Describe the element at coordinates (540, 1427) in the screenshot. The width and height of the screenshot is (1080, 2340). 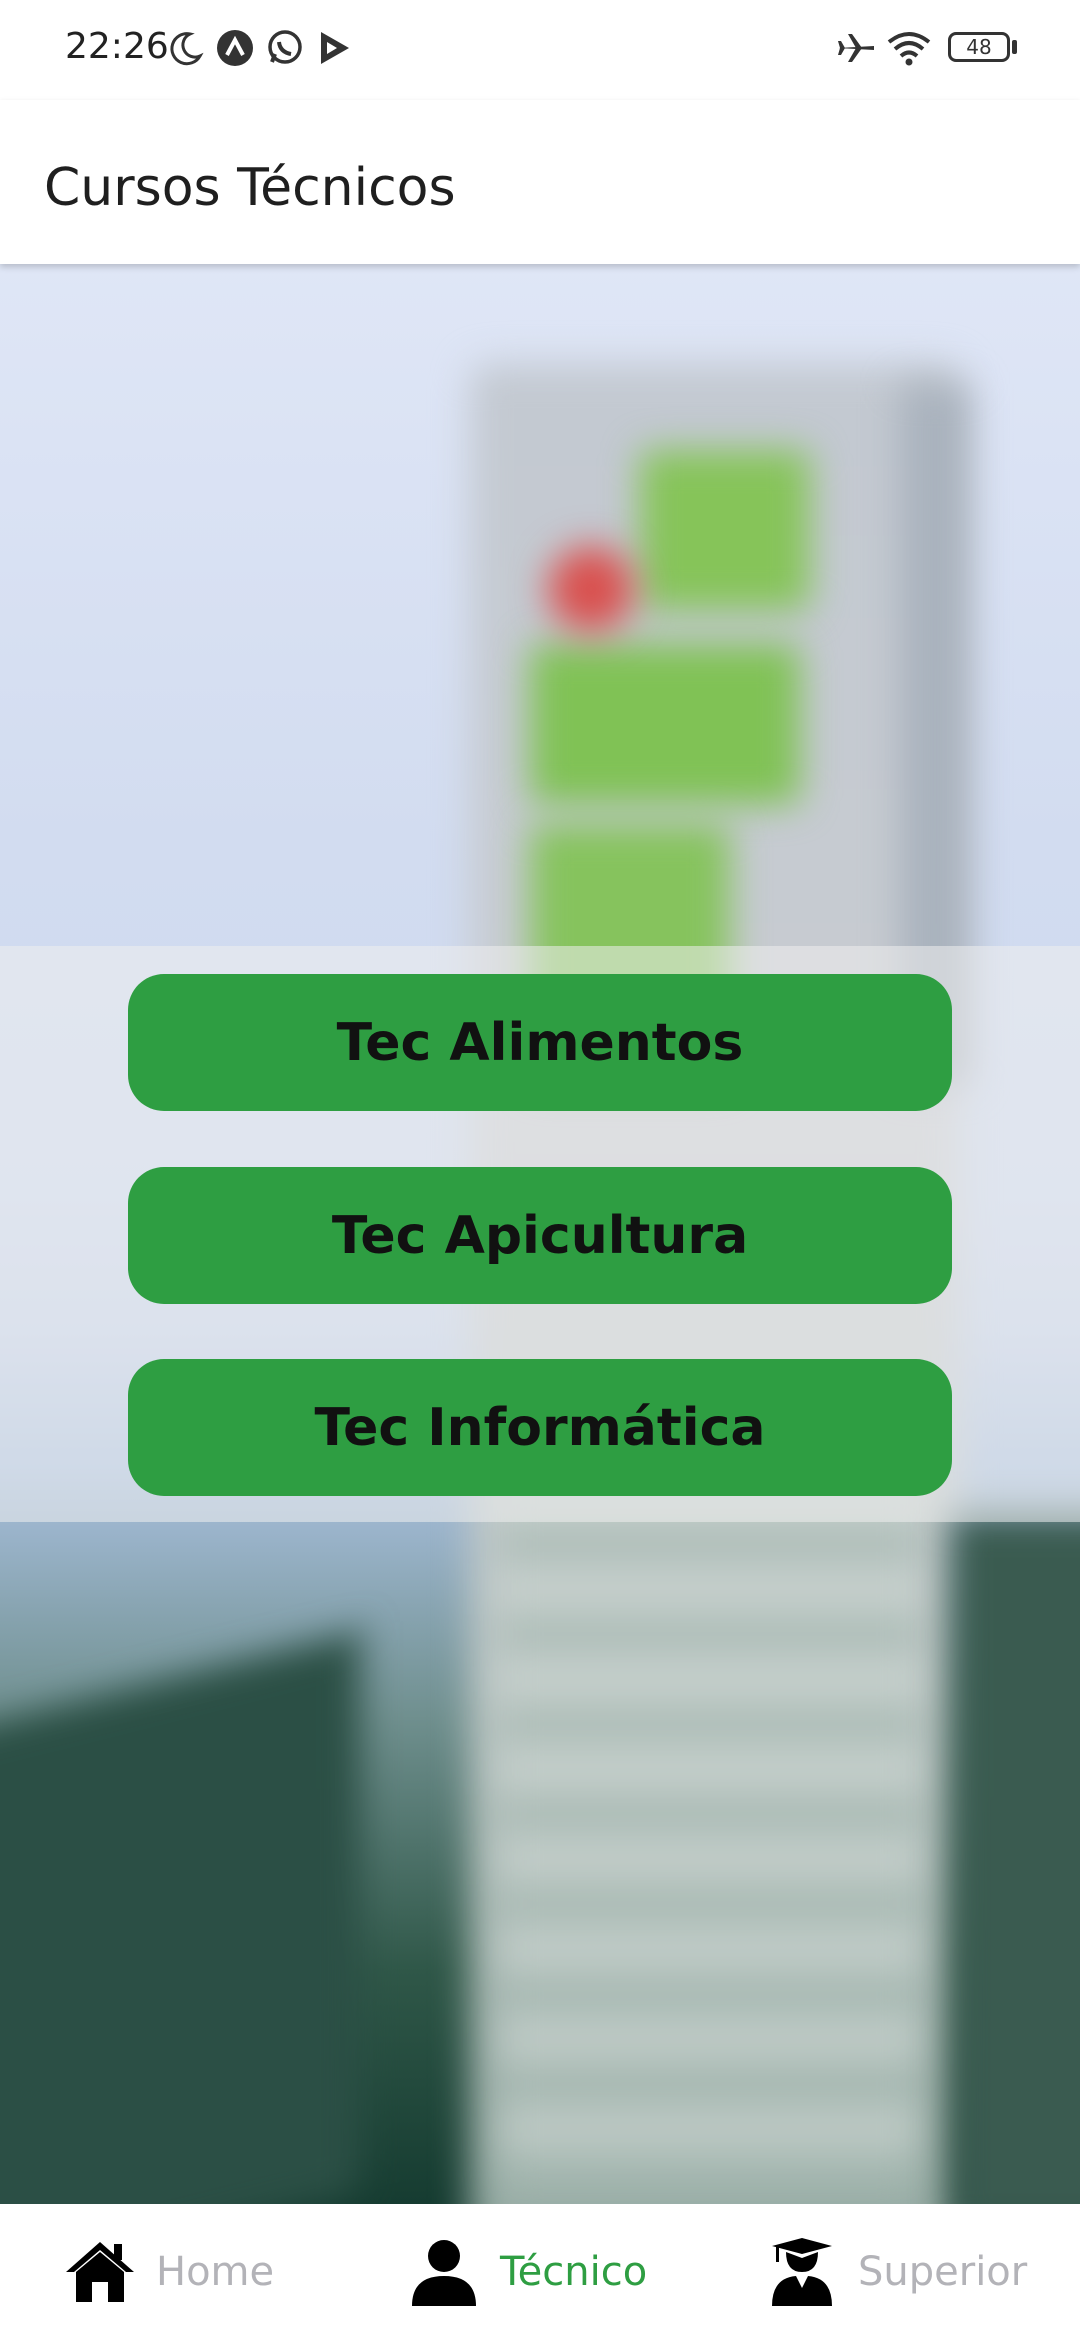
I see `course-button-informatica: Tec Informática` at that location.